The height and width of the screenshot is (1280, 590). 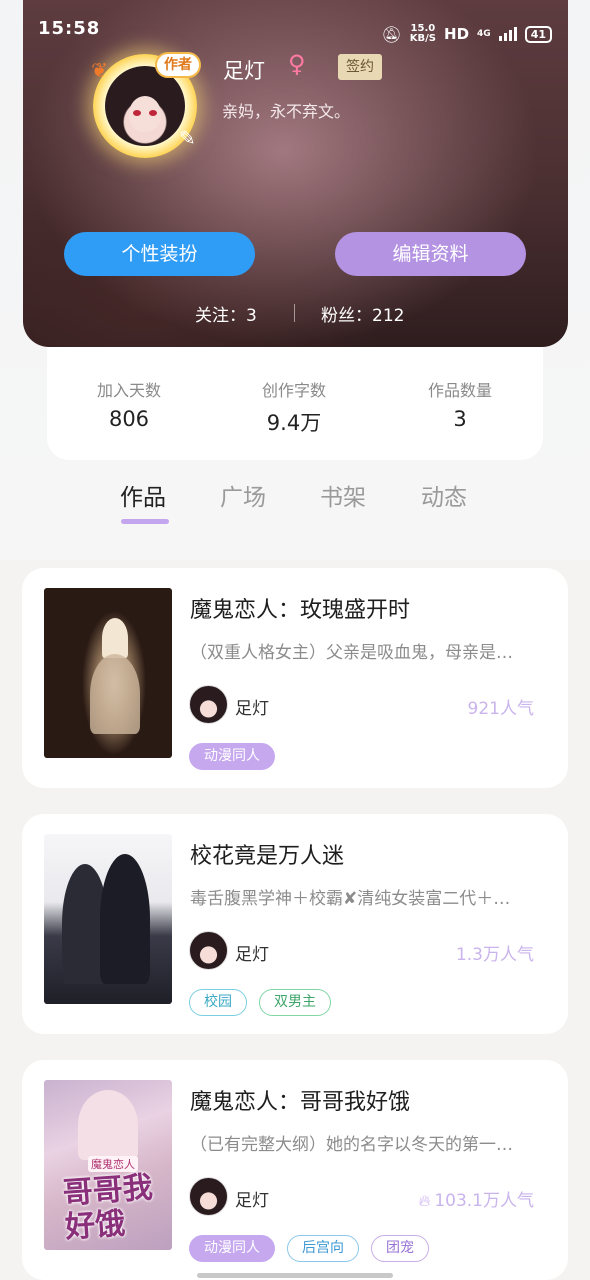 What do you see at coordinates (218, 1002) in the screenshot?
I see `tag: 校园` at bounding box center [218, 1002].